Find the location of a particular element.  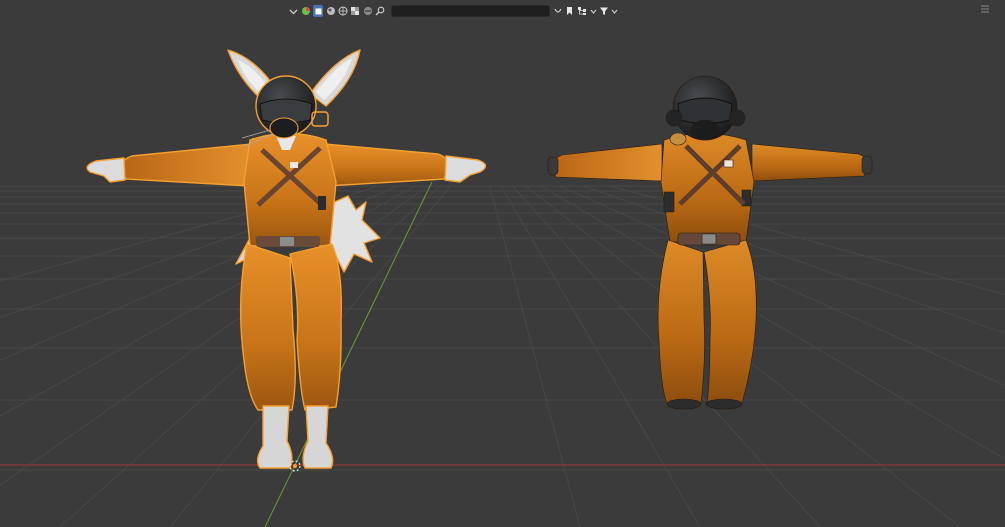

left-boot is located at coordinates (684, 404).